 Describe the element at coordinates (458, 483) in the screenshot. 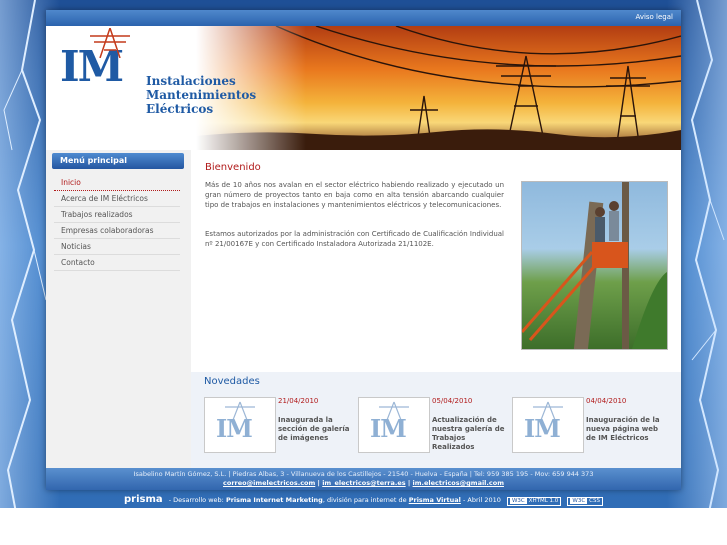

I see `email-link-3: im.electricos@gmail.com` at that location.